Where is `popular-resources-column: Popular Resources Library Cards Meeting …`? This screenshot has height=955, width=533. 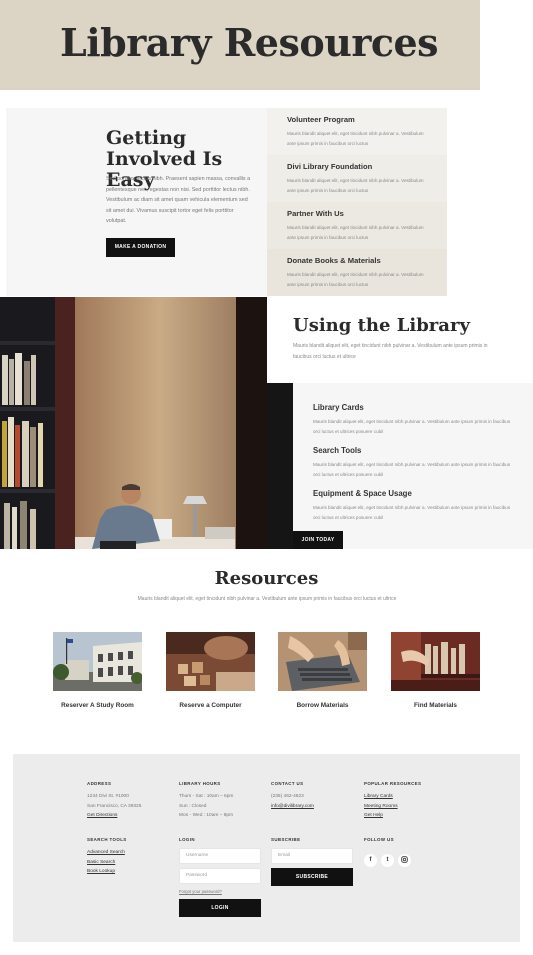
popular-resources-column: Popular Resources Library Cards Meeting … is located at coordinates (406, 801).